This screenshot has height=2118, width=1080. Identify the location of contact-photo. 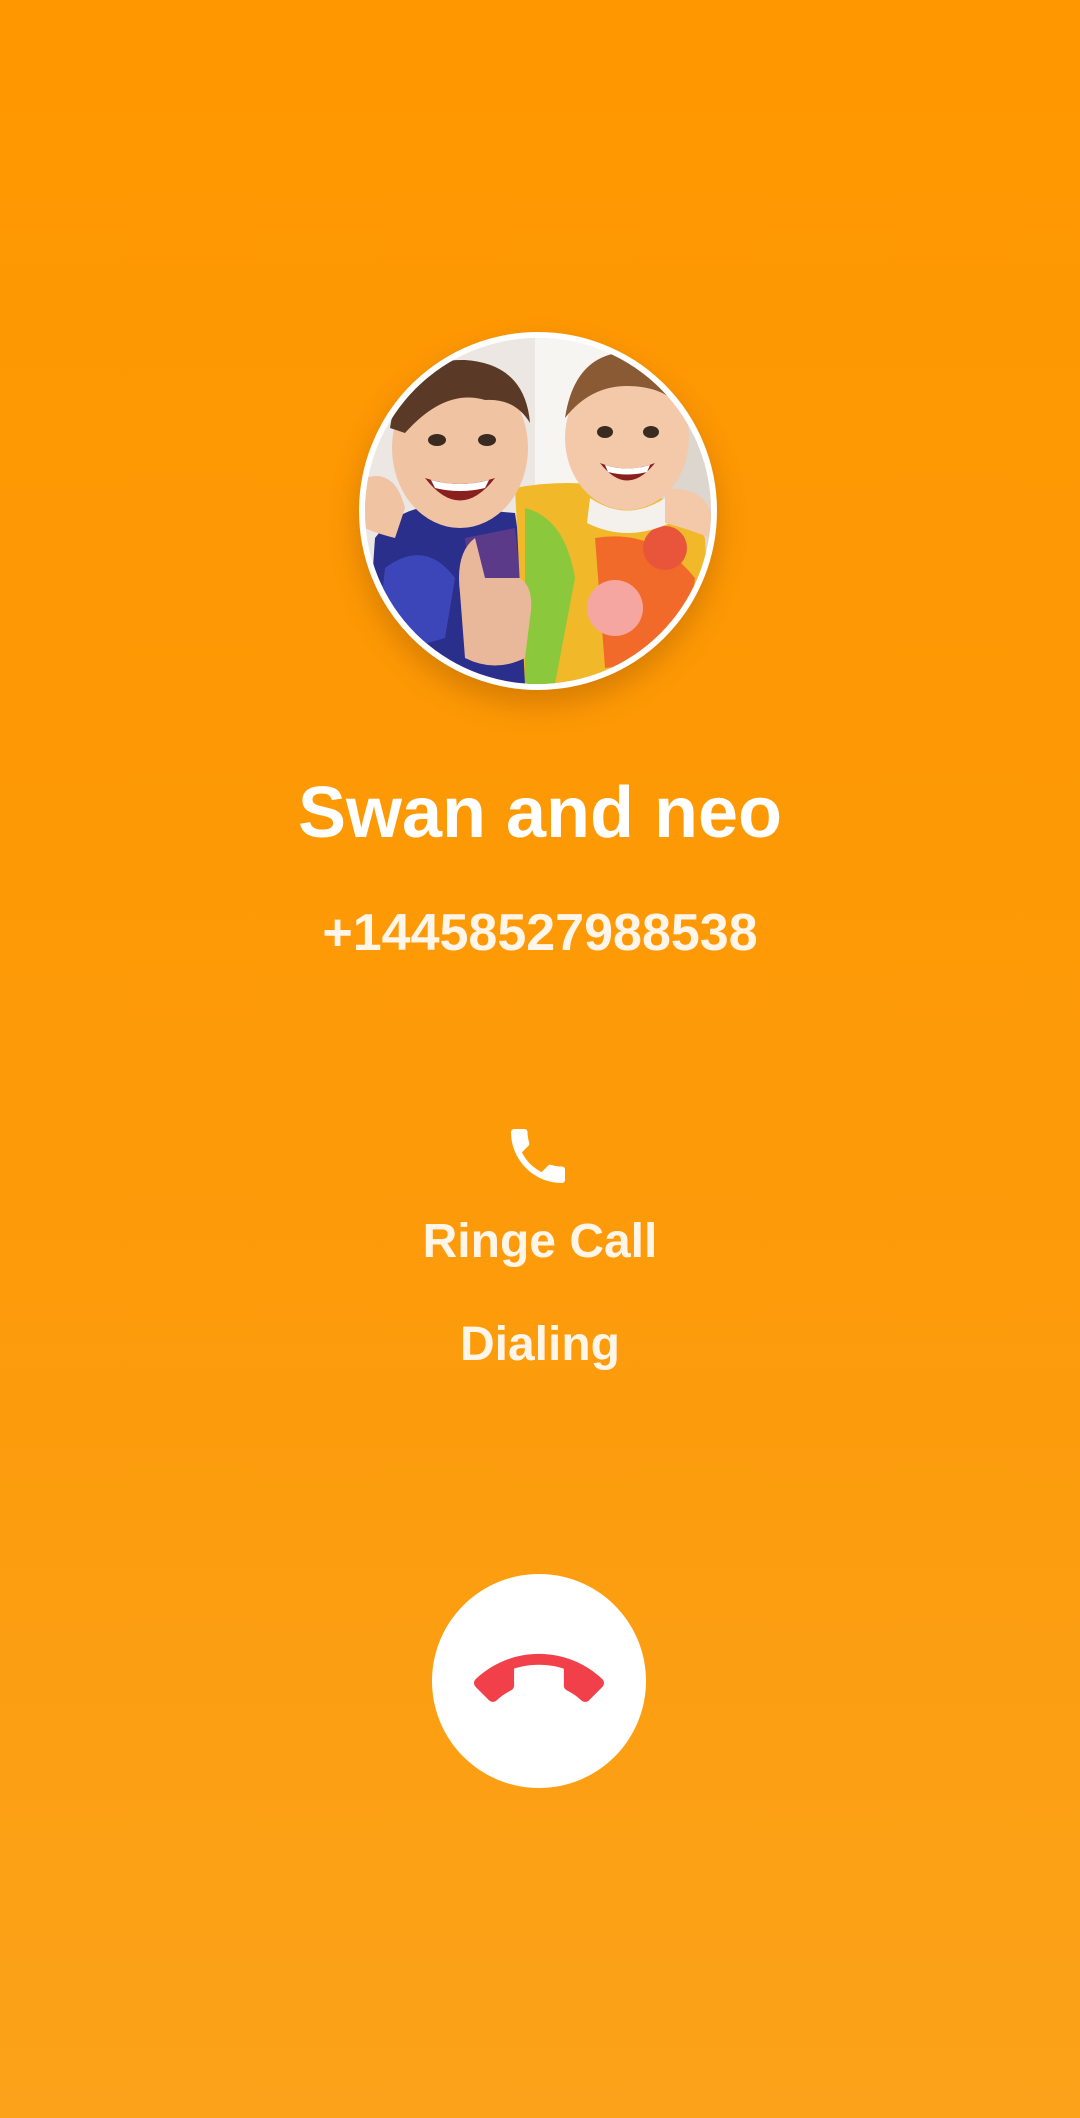
(538, 511).